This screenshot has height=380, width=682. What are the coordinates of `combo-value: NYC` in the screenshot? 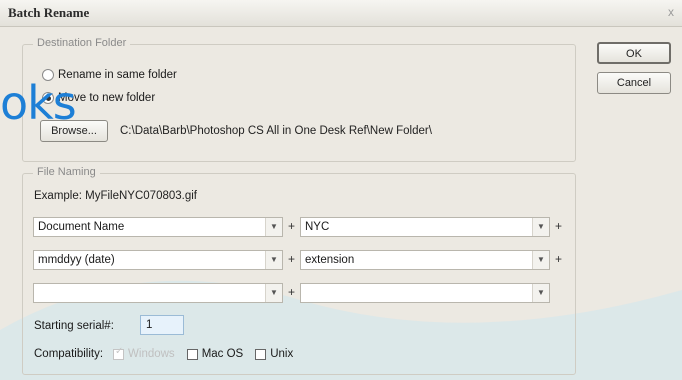 It's located at (317, 227).